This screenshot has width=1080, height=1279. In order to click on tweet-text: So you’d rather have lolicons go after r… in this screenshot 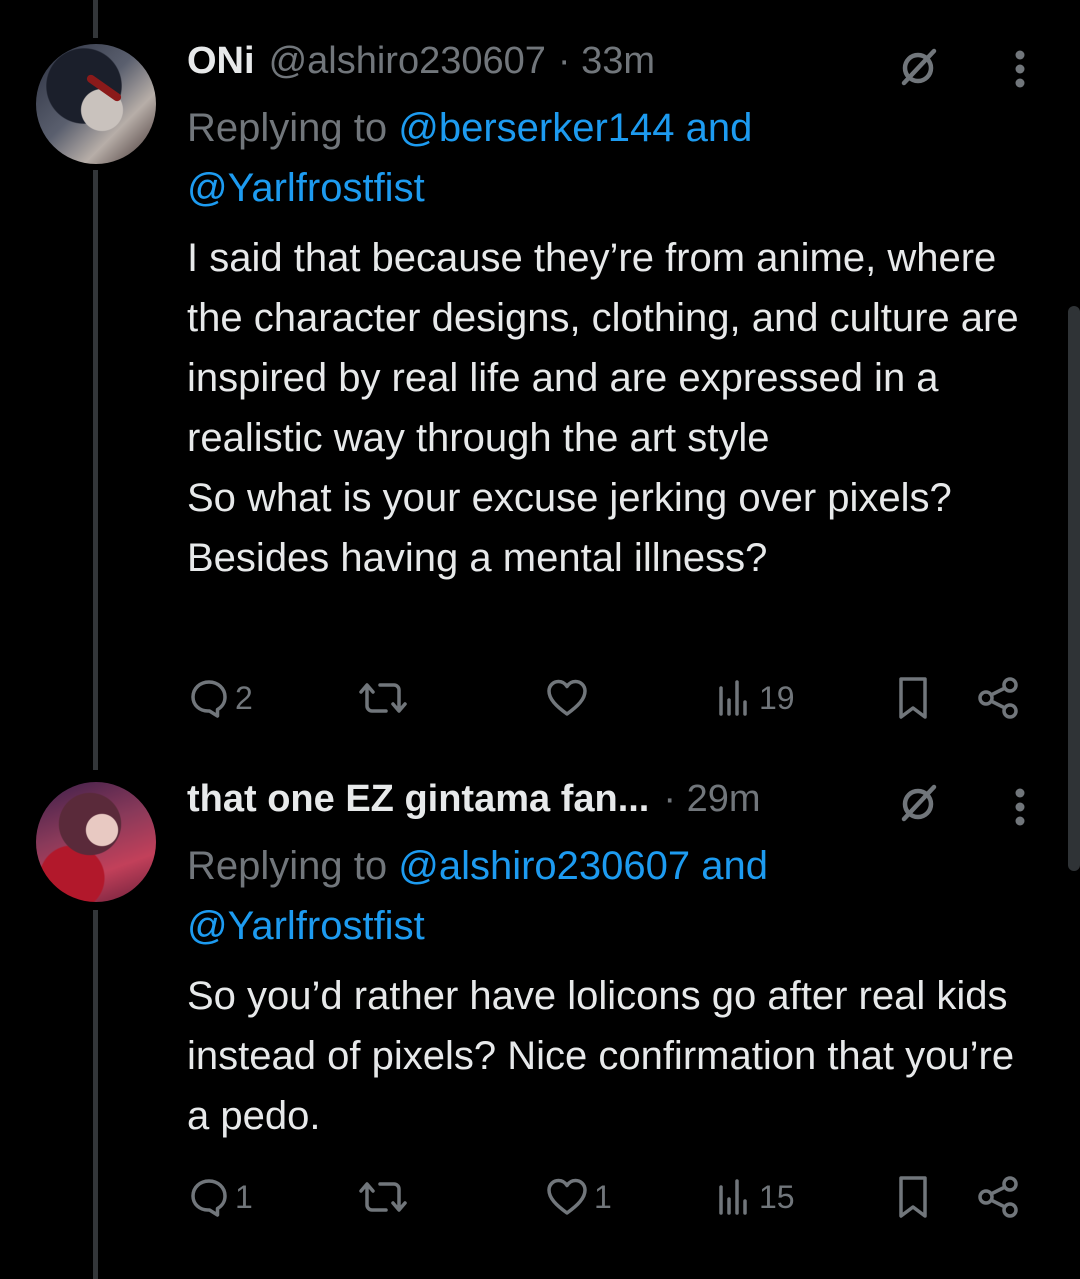, I will do `click(601, 1056)`.